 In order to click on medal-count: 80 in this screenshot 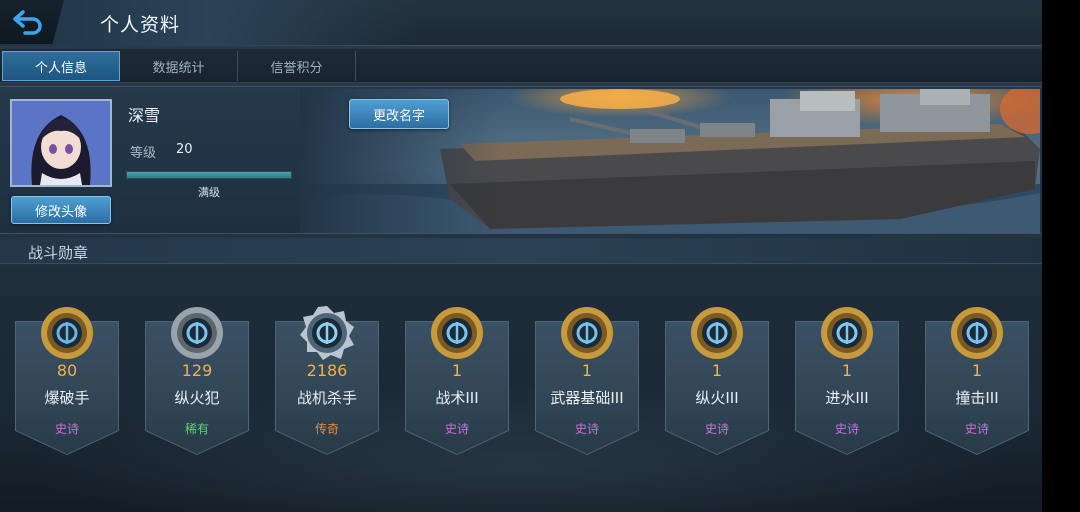, I will do `click(67, 370)`.